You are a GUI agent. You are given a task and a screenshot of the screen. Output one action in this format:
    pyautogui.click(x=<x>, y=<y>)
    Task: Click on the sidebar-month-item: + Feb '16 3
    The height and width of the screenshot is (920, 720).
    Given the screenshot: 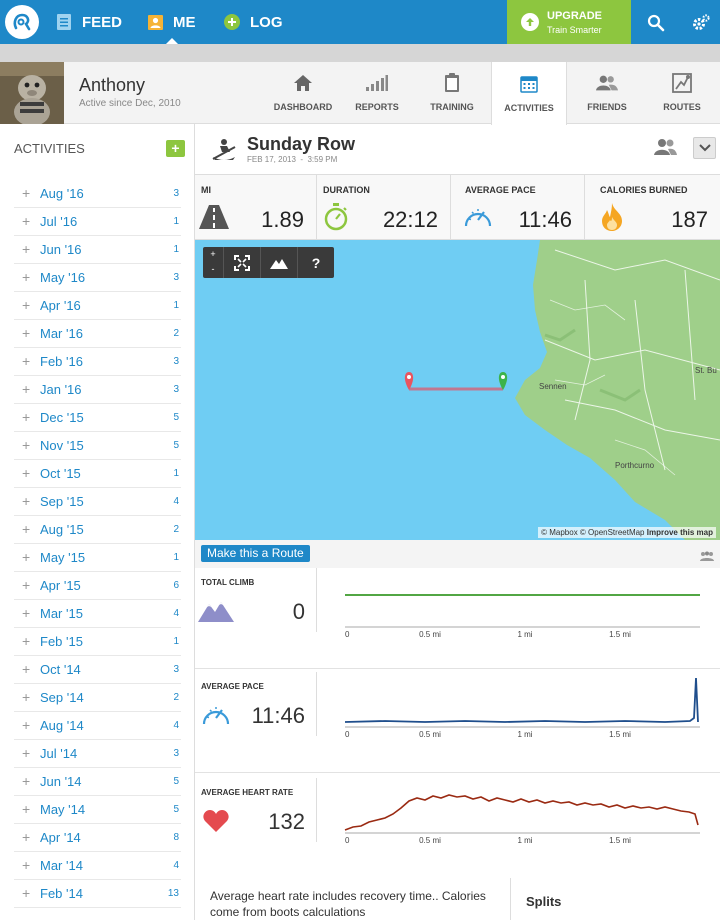 What is the action you would take?
    pyautogui.click(x=97, y=362)
    